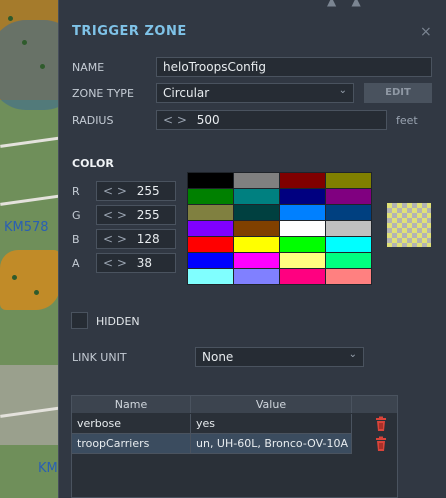  What do you see at coordinates (214, 67) in the screenshot?
I see `name-value: heloTroopsConfig` at bounding box center [214, 67].